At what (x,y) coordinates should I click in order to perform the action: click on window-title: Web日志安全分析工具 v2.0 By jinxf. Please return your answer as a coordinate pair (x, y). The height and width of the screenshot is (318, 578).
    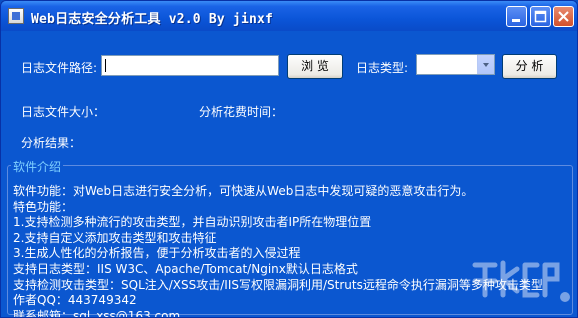
    Looking at the image, I should click on (152, 19).